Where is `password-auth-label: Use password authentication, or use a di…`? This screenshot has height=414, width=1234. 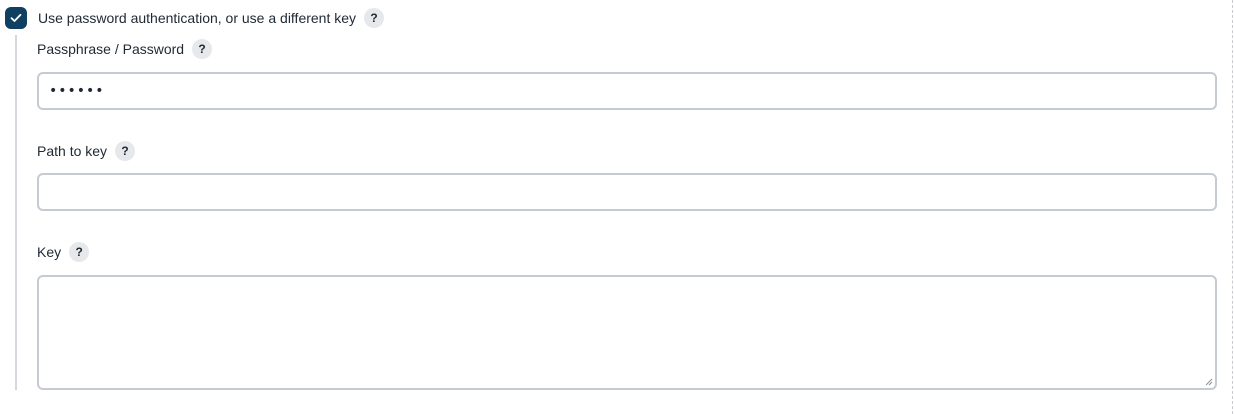 password-auth-label: Use password authentication, or use a di… is located at coordinates (197, 18).